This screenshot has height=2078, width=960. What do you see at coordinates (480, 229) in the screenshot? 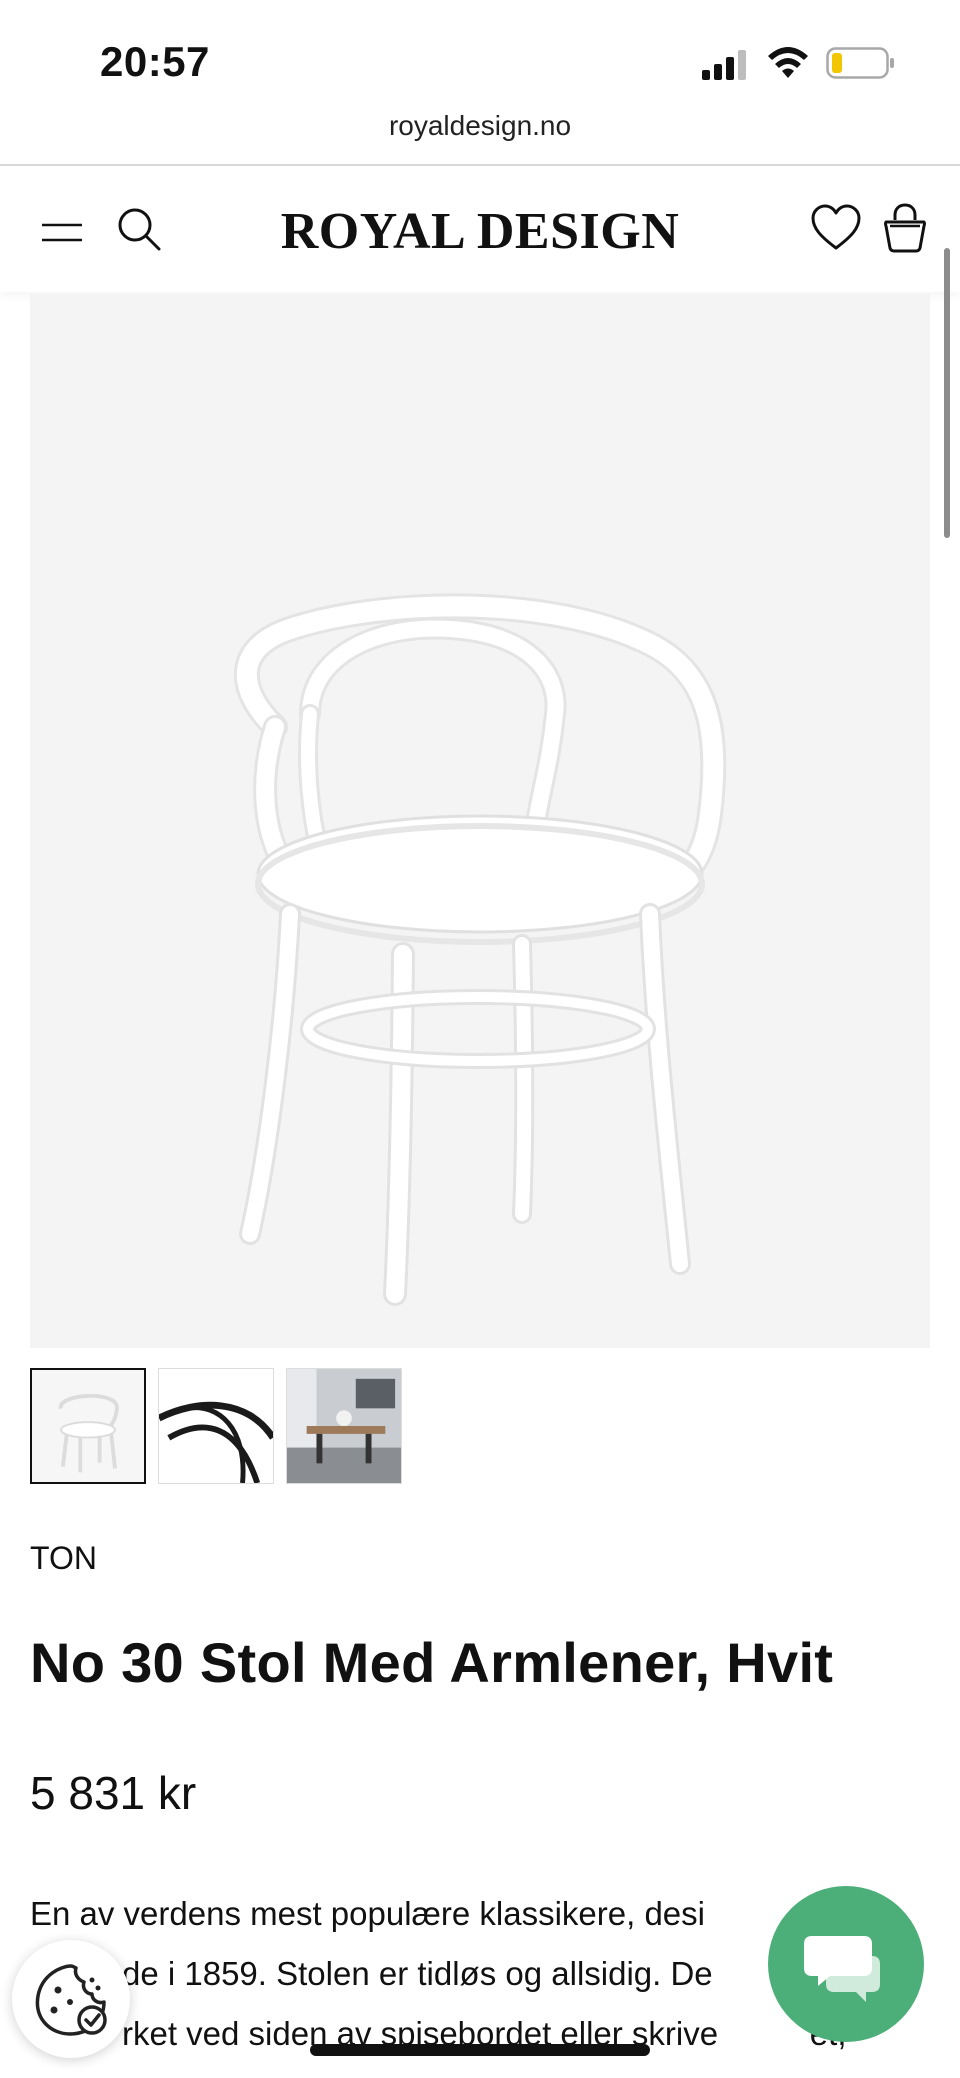
I see `site-header: ROYAL DESIGN` at bounding box center [480, 229].